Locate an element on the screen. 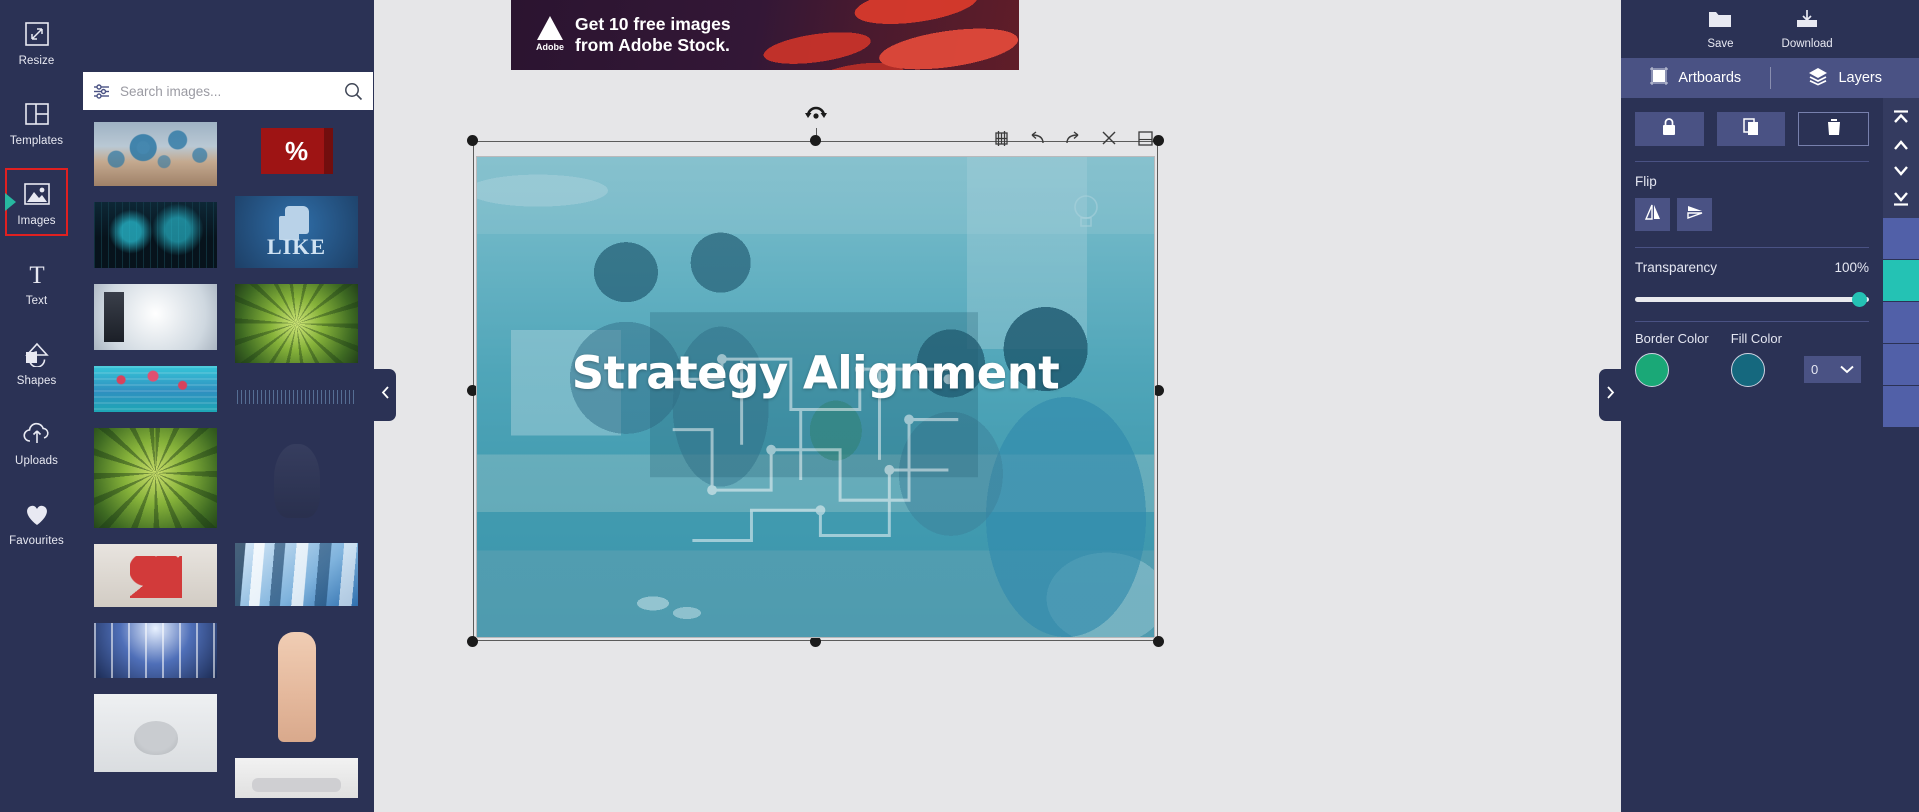 The height and width of the screenshot is (812, 1919). transparency-slider is located at coordinates (1752, 299).